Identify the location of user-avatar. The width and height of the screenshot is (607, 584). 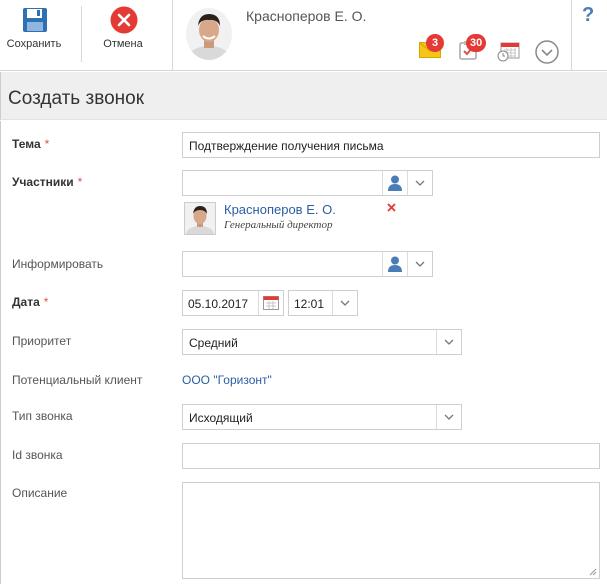
(209, 34).